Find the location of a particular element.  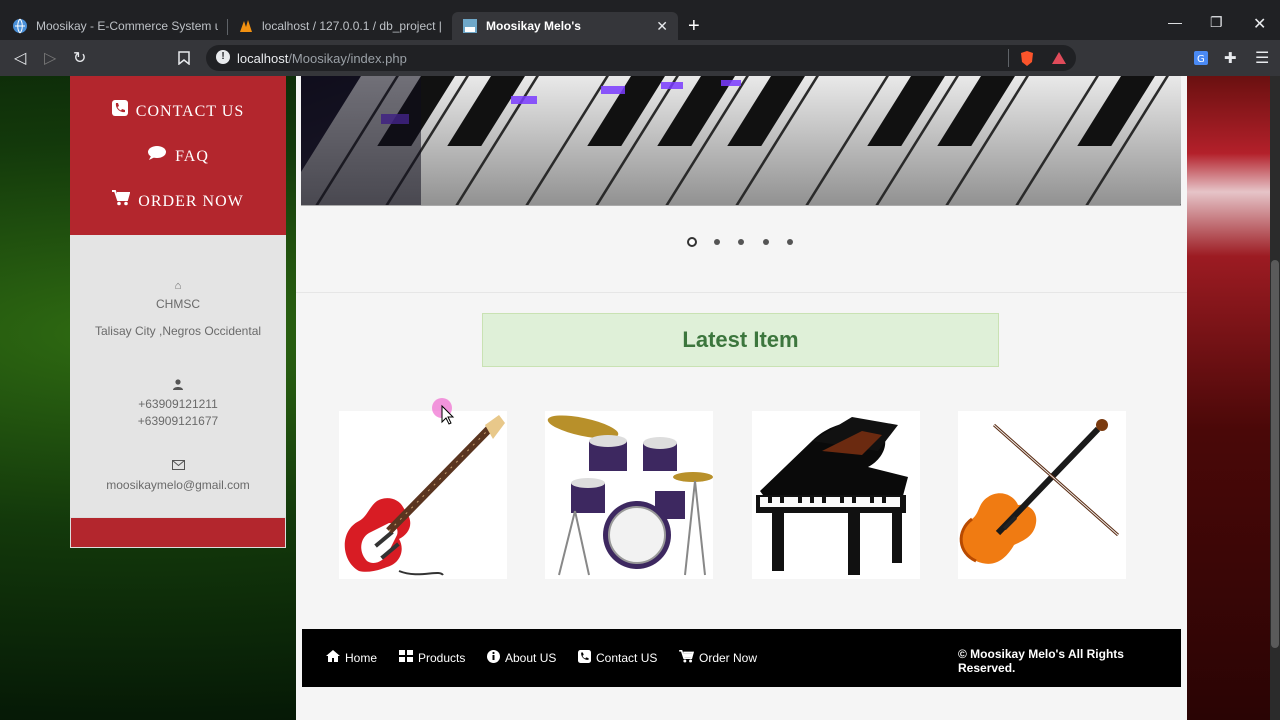

footer-products-link: Products is located at coordinates (432, 657).